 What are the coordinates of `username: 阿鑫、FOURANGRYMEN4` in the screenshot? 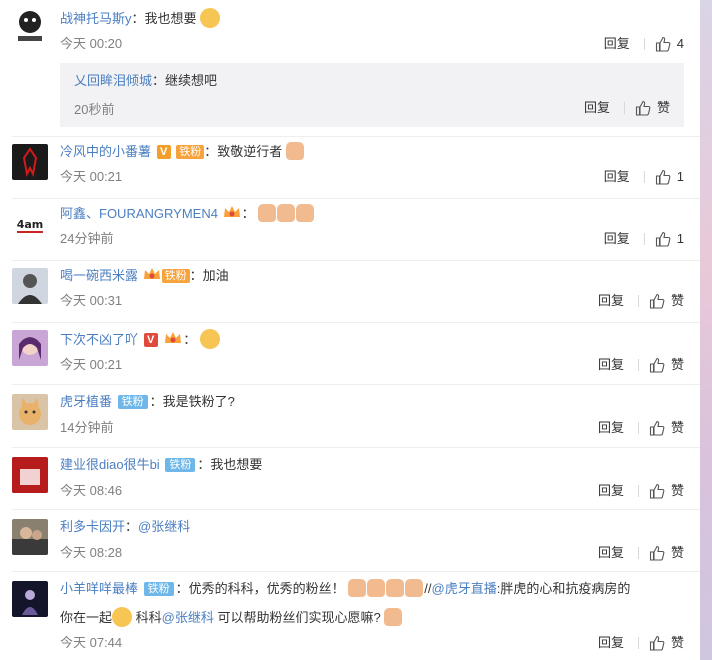 It's located at (139, 213).